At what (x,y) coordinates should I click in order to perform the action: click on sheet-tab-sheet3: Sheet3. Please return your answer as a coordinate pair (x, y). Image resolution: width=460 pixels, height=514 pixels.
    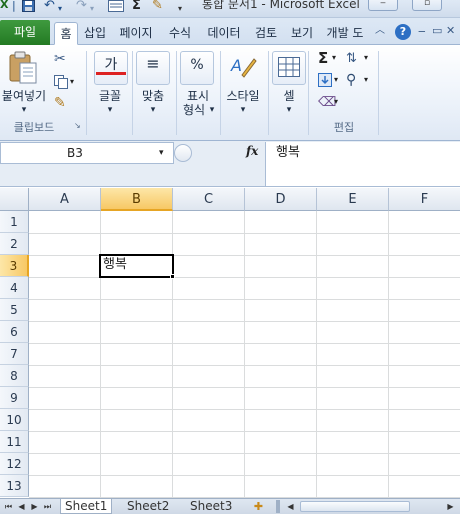
    Looking at the image, I should click on (211, 506).